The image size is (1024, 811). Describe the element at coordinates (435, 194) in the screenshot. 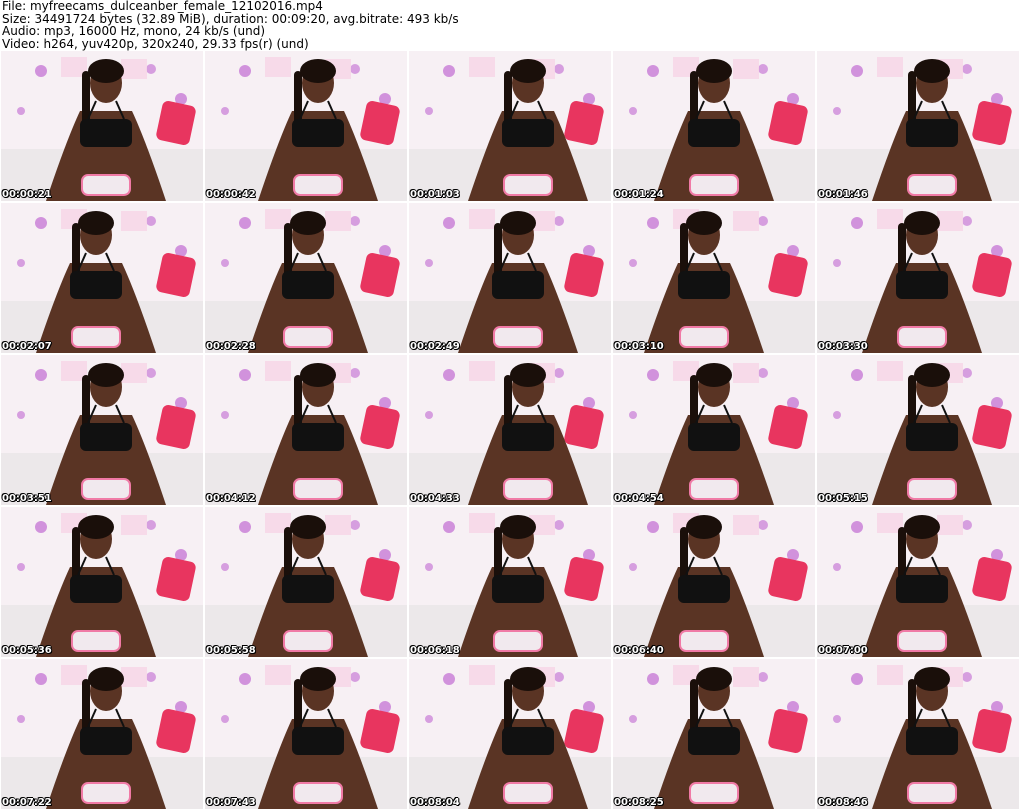

I see `thumbnail-timestamp: 00:01:03` at that location.